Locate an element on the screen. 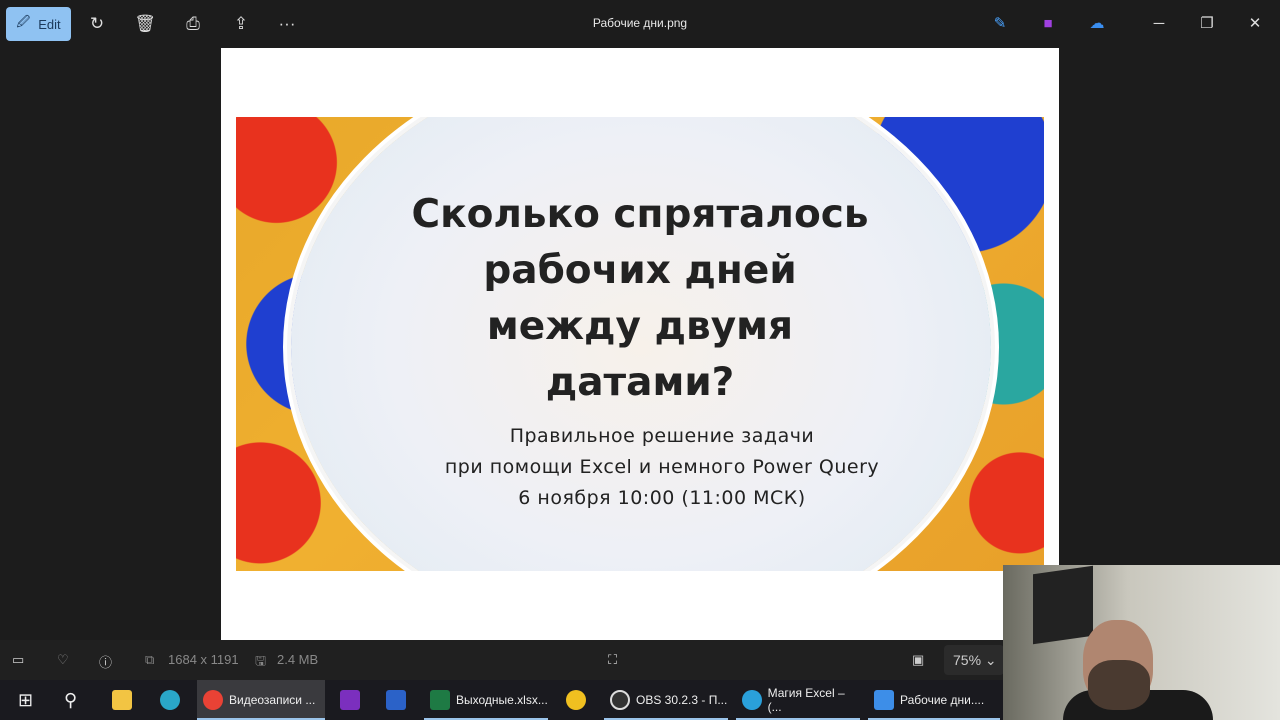 This screenshot has height=720, width=1280. subtitle-line: Правильное решение задачи is located at coordinates (662, 436).